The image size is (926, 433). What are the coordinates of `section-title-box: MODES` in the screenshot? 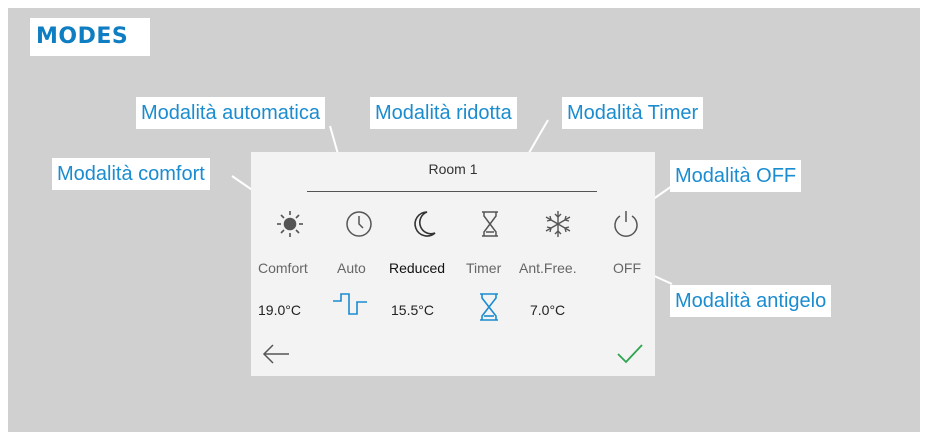 It's located at (90, 37).